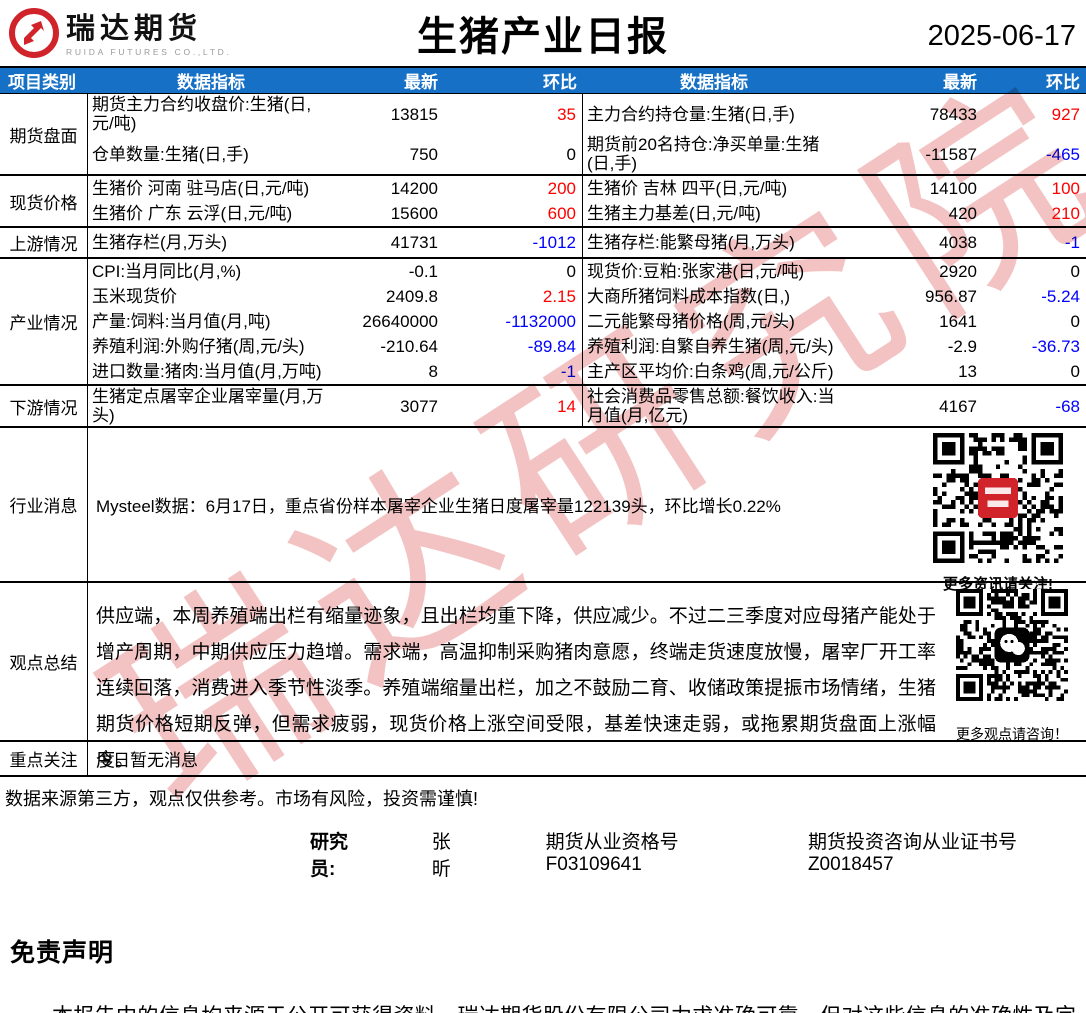  What do you see at coordinates (674, 213) in the screenshot?
I see `indicator-cell: 生猪主力基差(日,元/吨)` at bounding box center [674, 213].